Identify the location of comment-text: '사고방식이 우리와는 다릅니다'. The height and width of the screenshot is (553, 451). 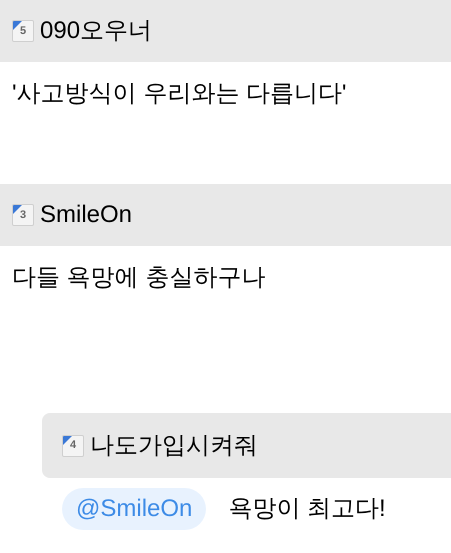
(179, 94).